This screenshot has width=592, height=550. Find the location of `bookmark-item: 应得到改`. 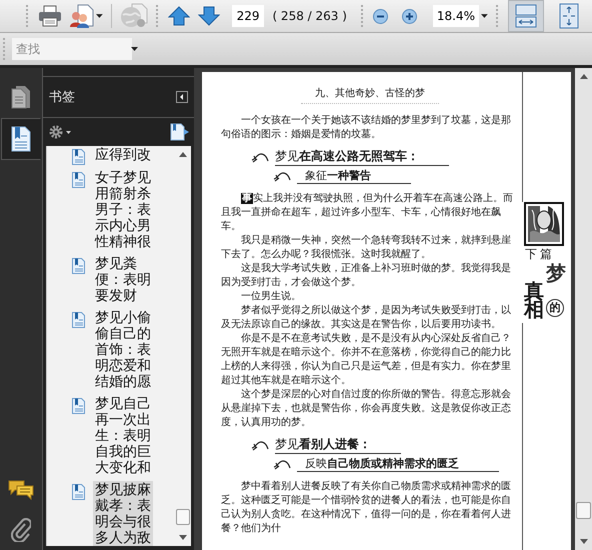

bookmark-item: 应得到改 is located at coordinates (123, 155).